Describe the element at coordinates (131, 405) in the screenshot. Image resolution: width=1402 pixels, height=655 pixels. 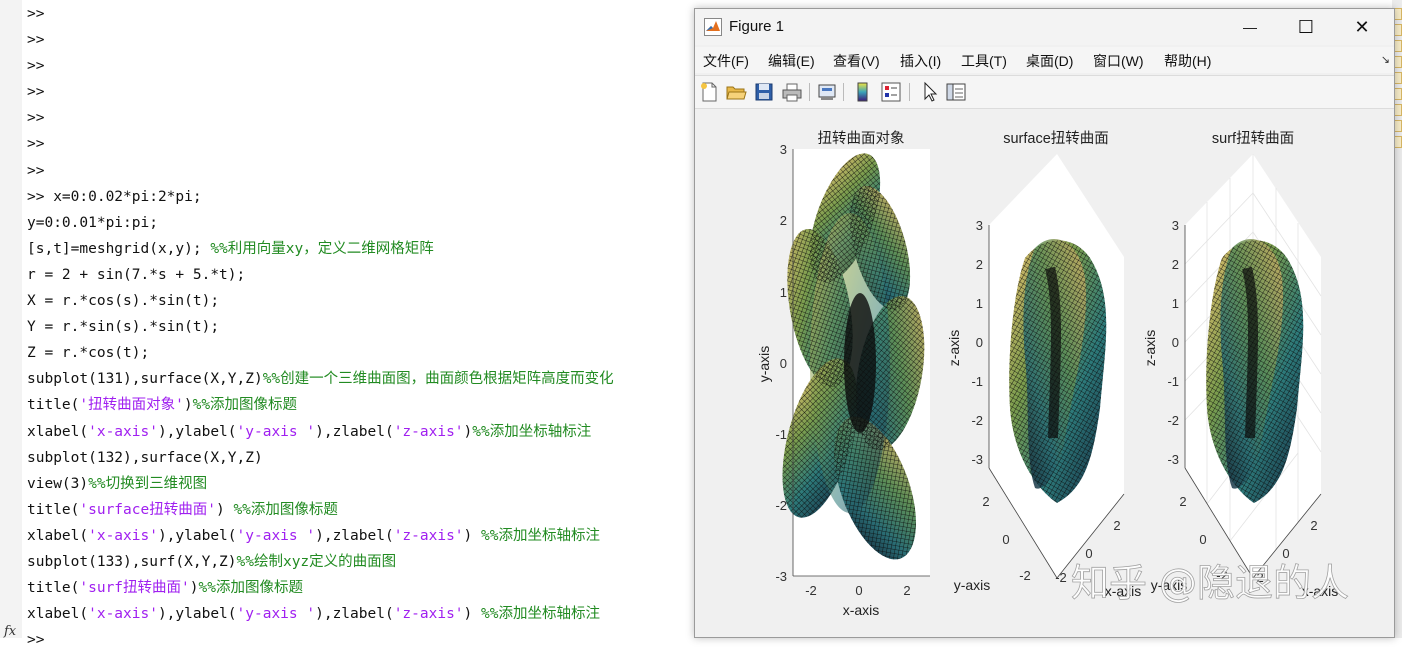
I see `code-string: '扭转曲面对象'` at that location.